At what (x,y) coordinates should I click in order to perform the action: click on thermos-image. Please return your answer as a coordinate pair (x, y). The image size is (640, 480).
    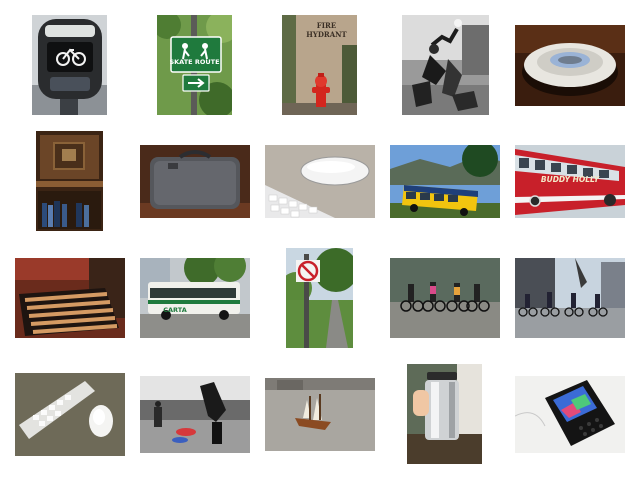
    Looking at the image, I should click on (444, 414).